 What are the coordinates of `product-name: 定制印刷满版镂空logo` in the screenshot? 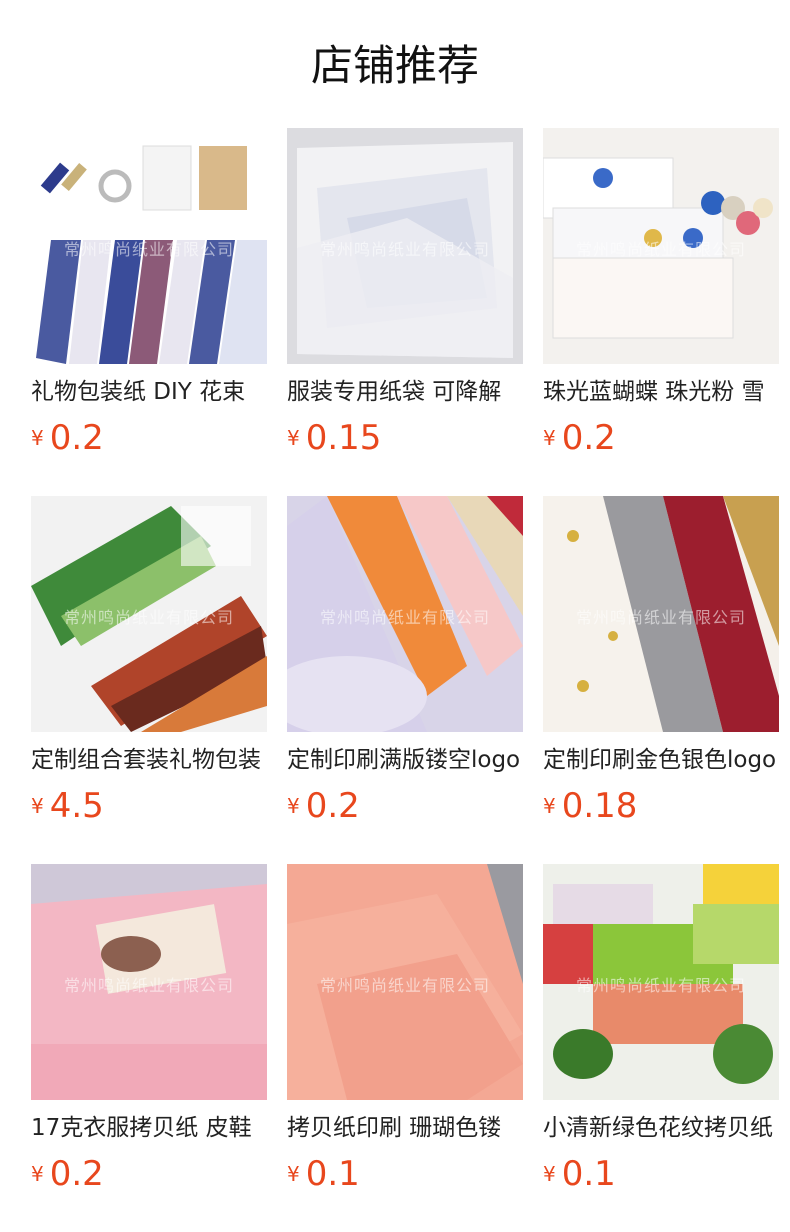 It's located at (405, 760).